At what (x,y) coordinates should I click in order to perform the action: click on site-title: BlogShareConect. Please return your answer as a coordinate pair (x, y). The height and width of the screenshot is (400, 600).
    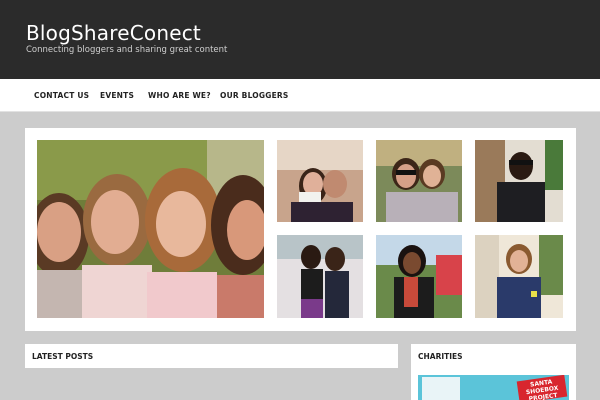
    Looking at the image, I should click on (113, 33).